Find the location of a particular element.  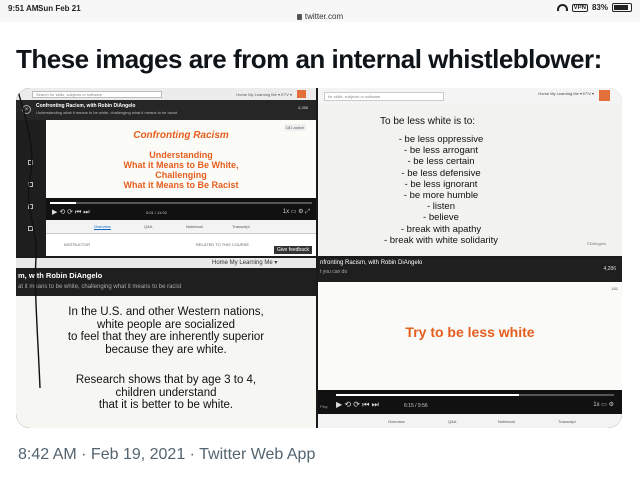

search-input: Search for skills, subjects or software is located at coordinates (97, 94).